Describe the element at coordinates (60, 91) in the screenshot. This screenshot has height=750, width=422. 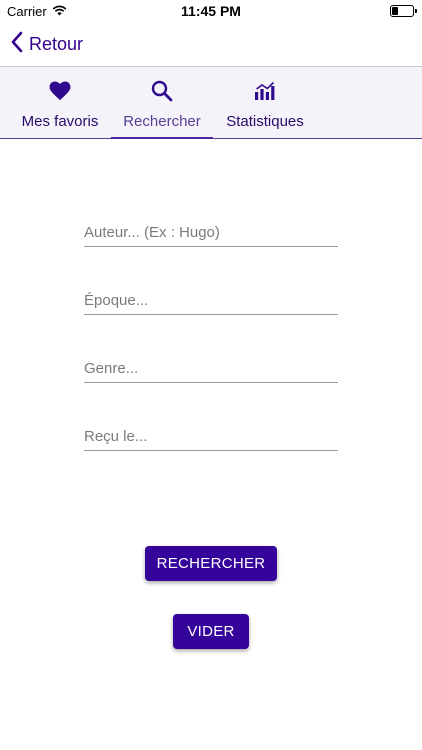
I see `heart-icon` at that location.